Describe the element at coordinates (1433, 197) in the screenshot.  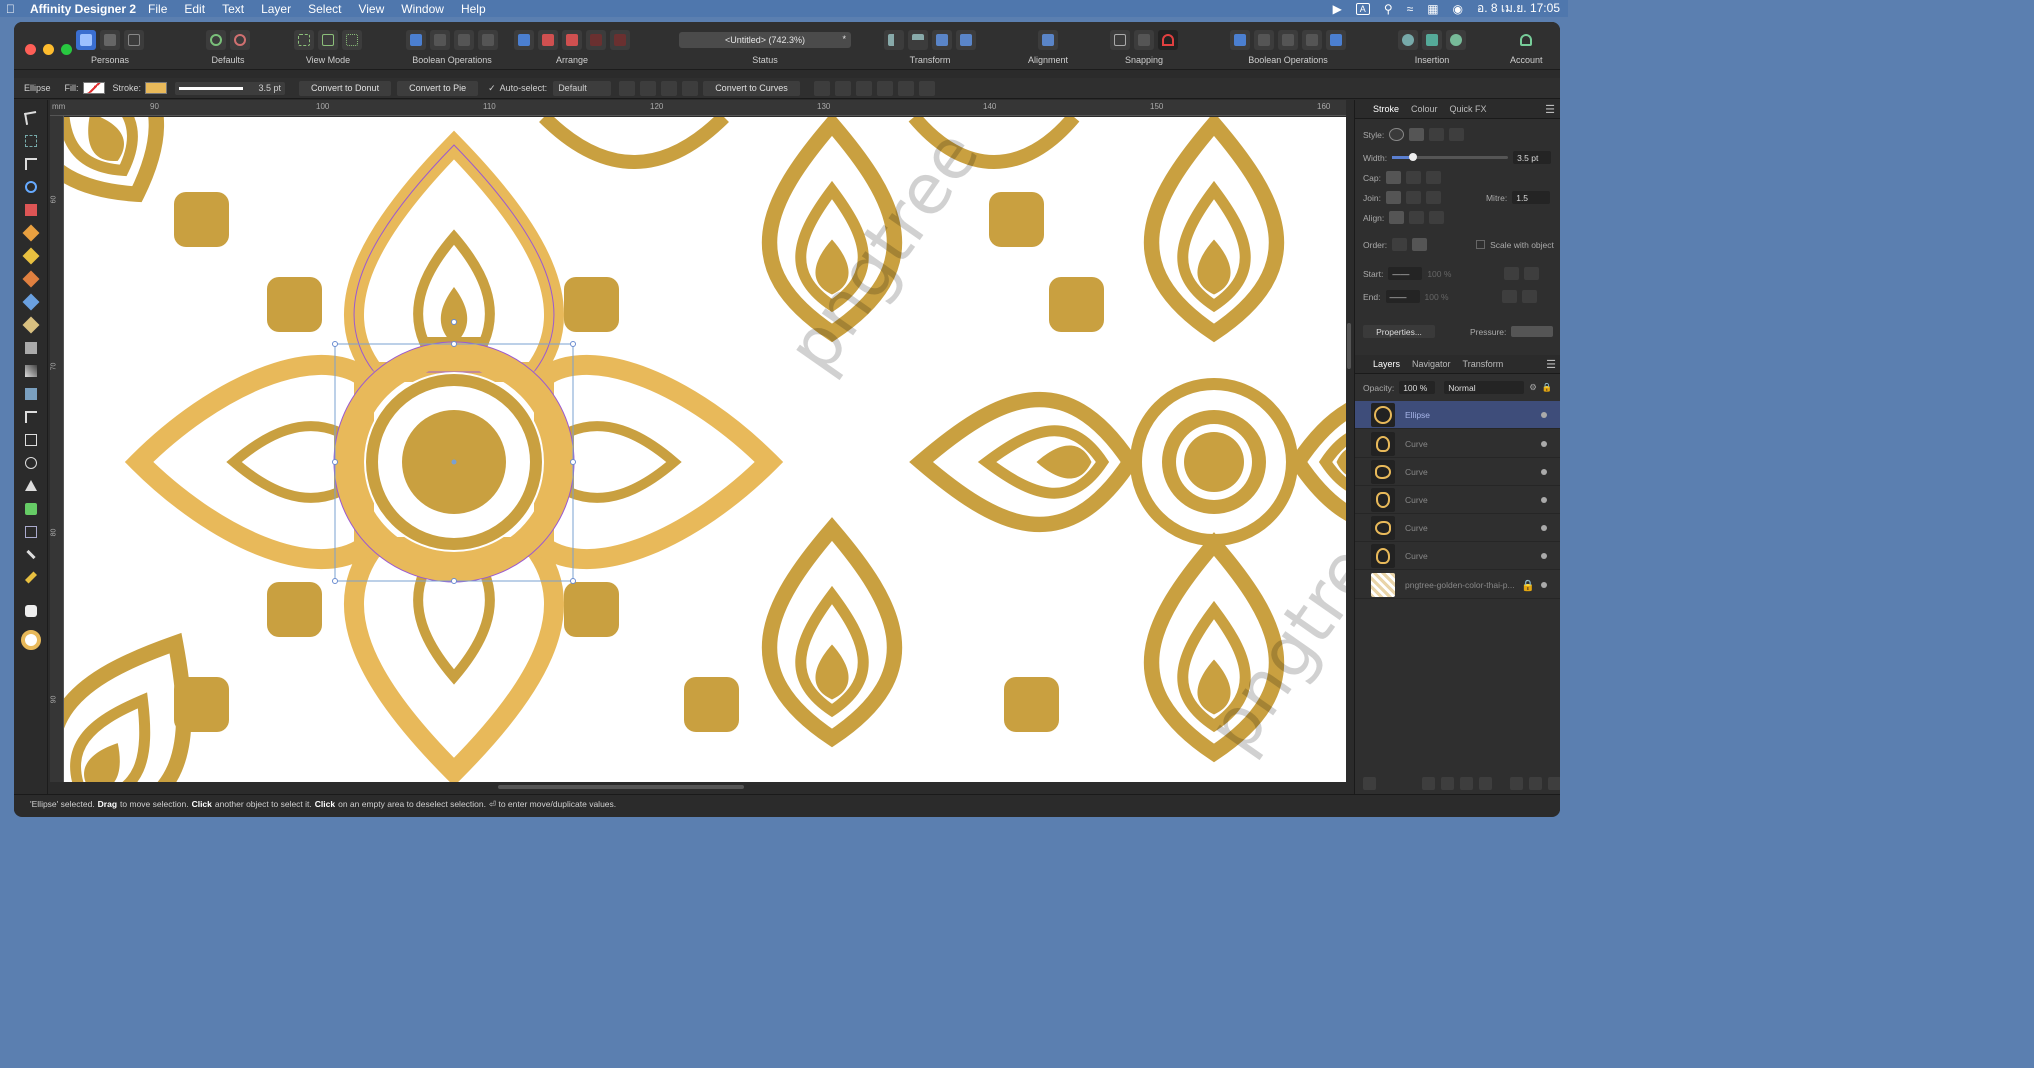
I see `bevel-join-icon` at that location.